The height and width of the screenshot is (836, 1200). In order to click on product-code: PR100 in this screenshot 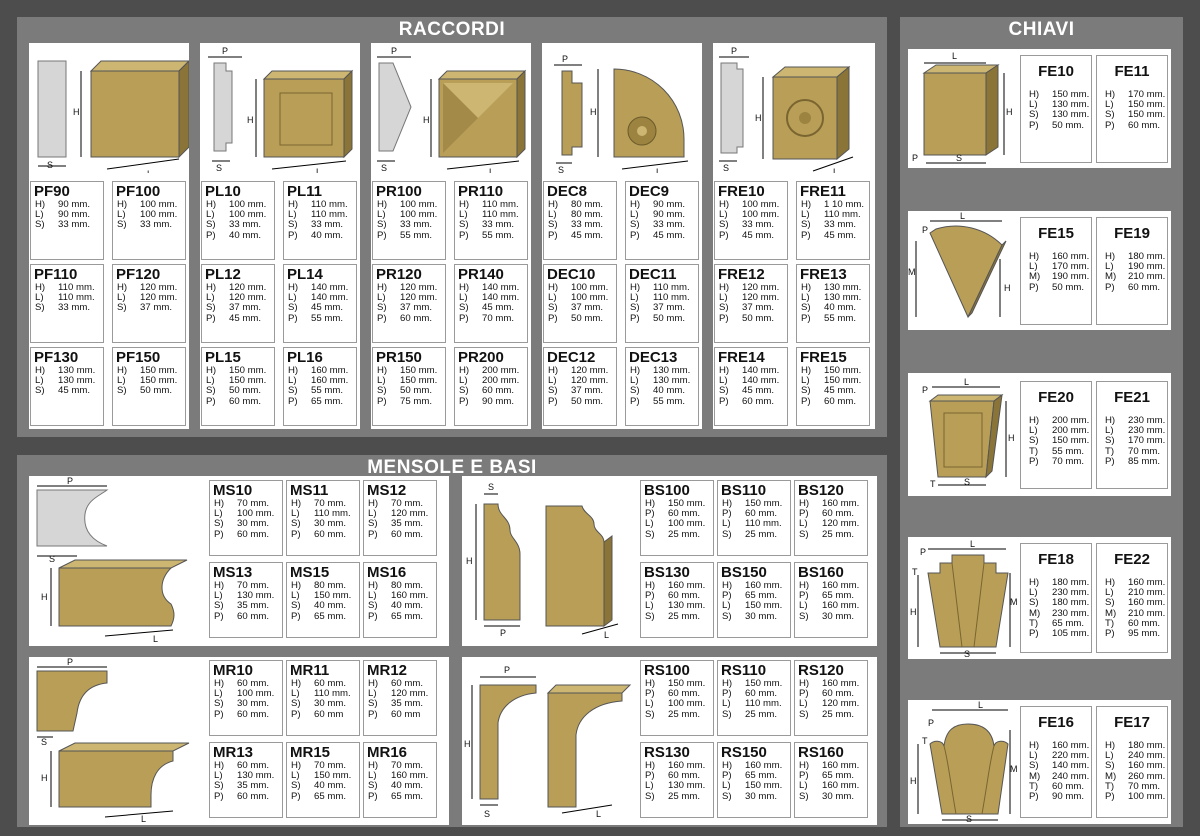, I will do `click(399, 191)`.